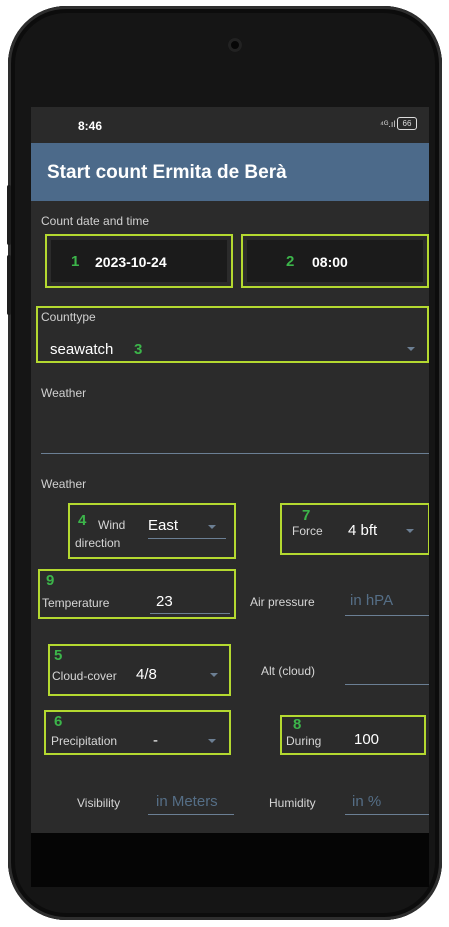  I want to click on app-bar: Start count Ermita de Berà, so click(230, 172).